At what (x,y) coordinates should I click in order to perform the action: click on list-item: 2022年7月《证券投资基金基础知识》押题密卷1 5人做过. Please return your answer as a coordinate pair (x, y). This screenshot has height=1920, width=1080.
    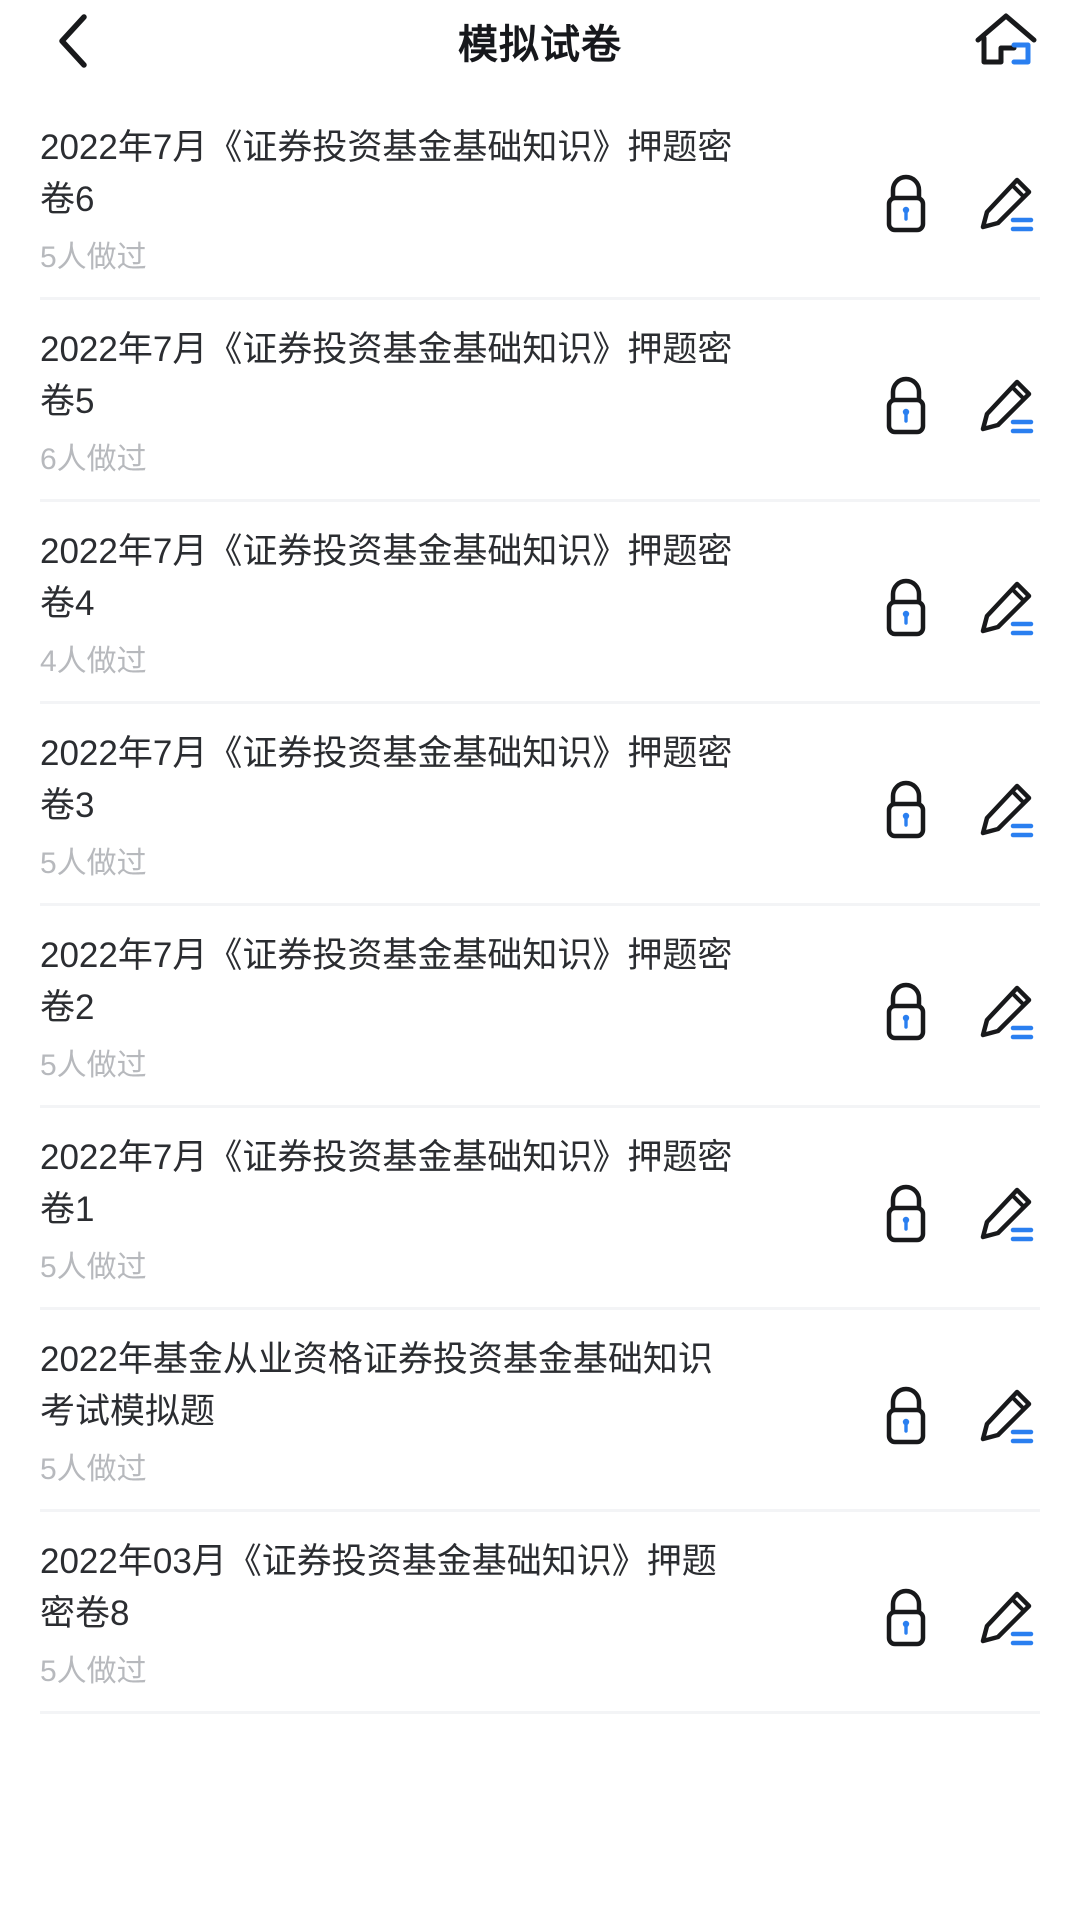
    Looking at the image, I should click on (540, 1209).